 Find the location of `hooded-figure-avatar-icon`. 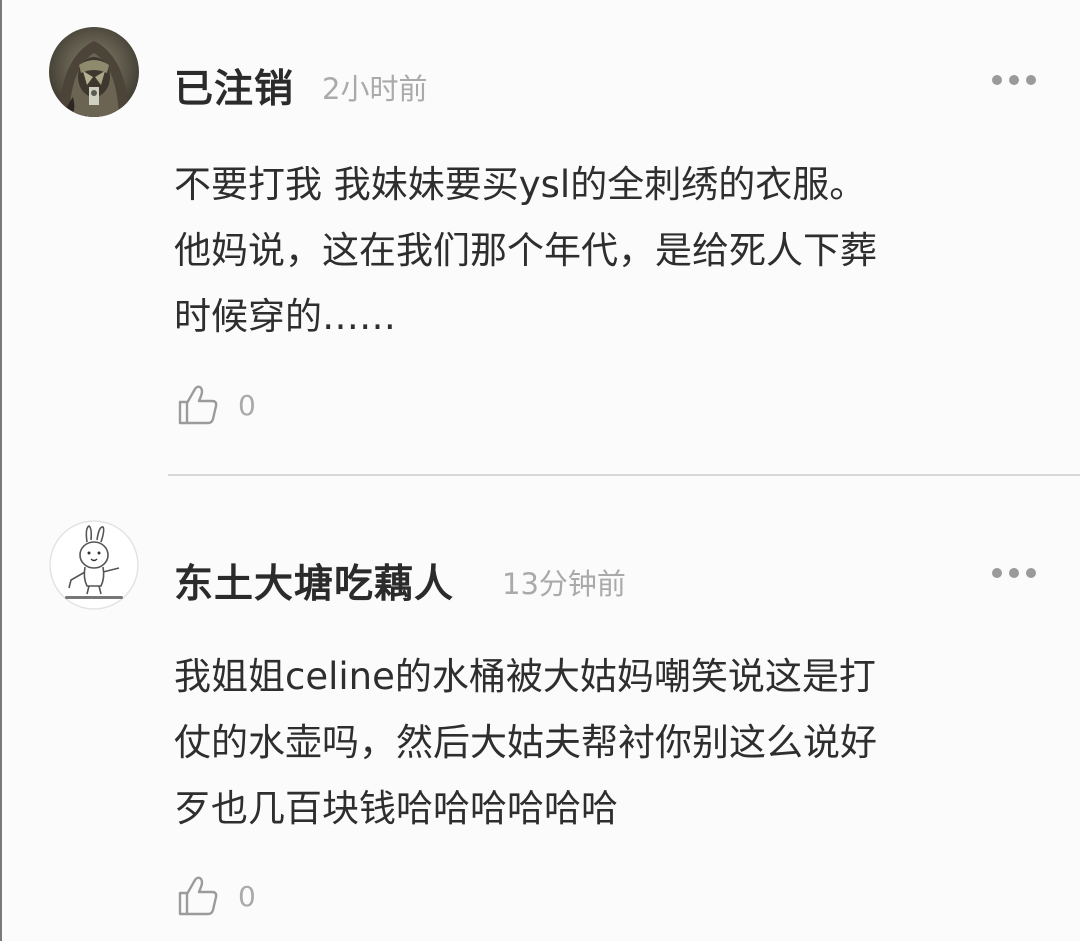

hooded-figure-avatar-icon is located at coordinates (94, 72).